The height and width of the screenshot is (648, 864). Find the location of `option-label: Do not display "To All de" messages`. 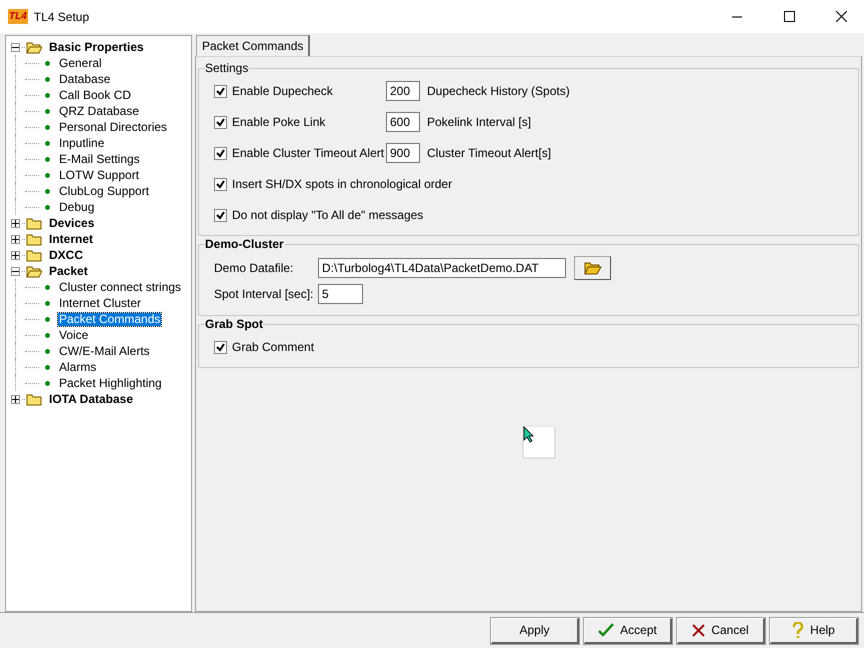

option-label: Do not display "To All de" messages is located at coordinates (328, 215).